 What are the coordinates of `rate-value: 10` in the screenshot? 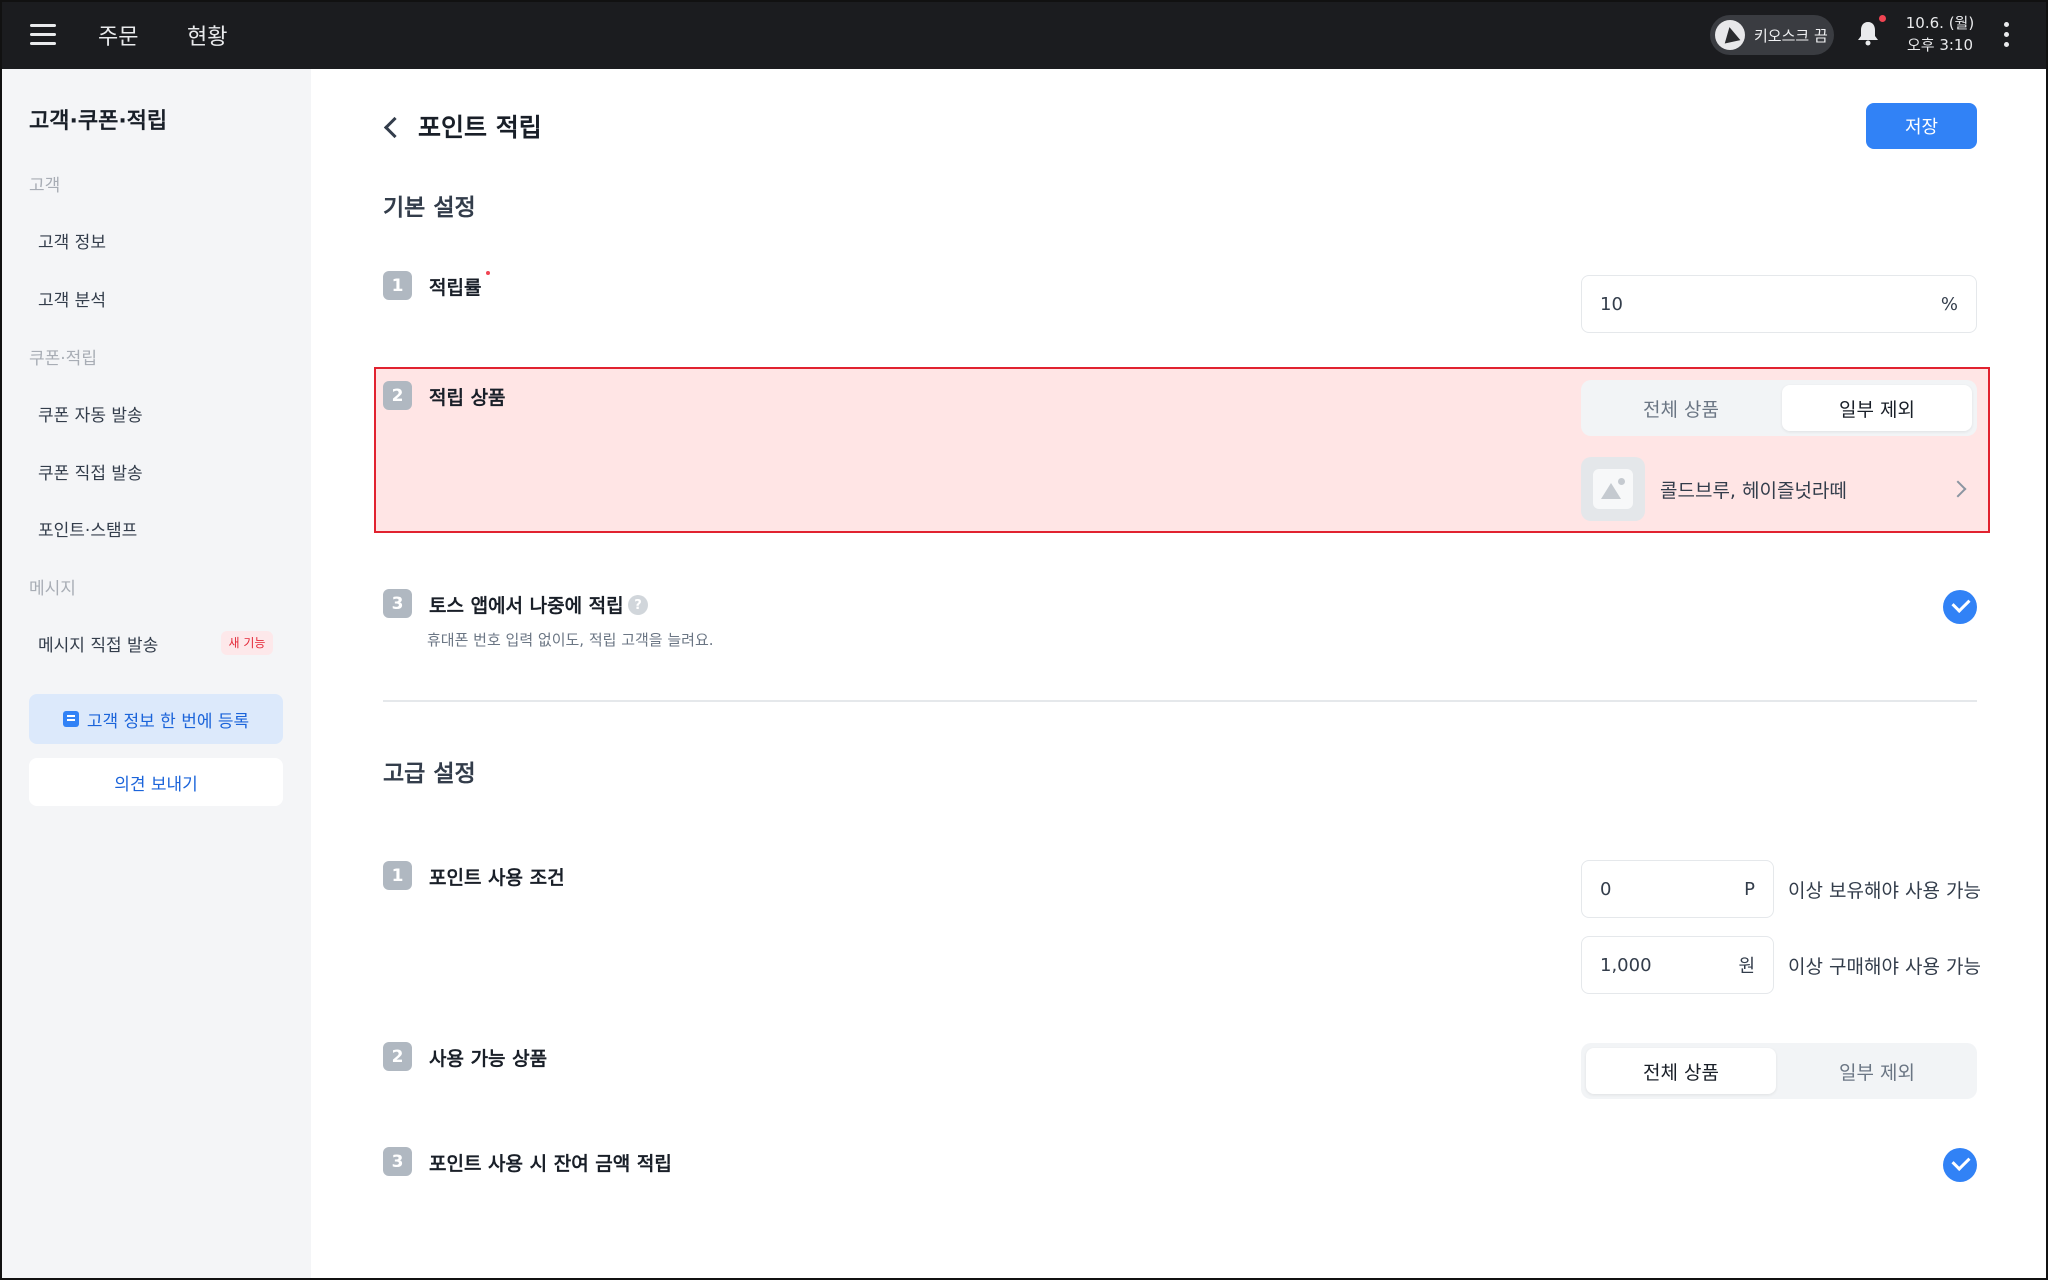 It's located at (1611, 304).